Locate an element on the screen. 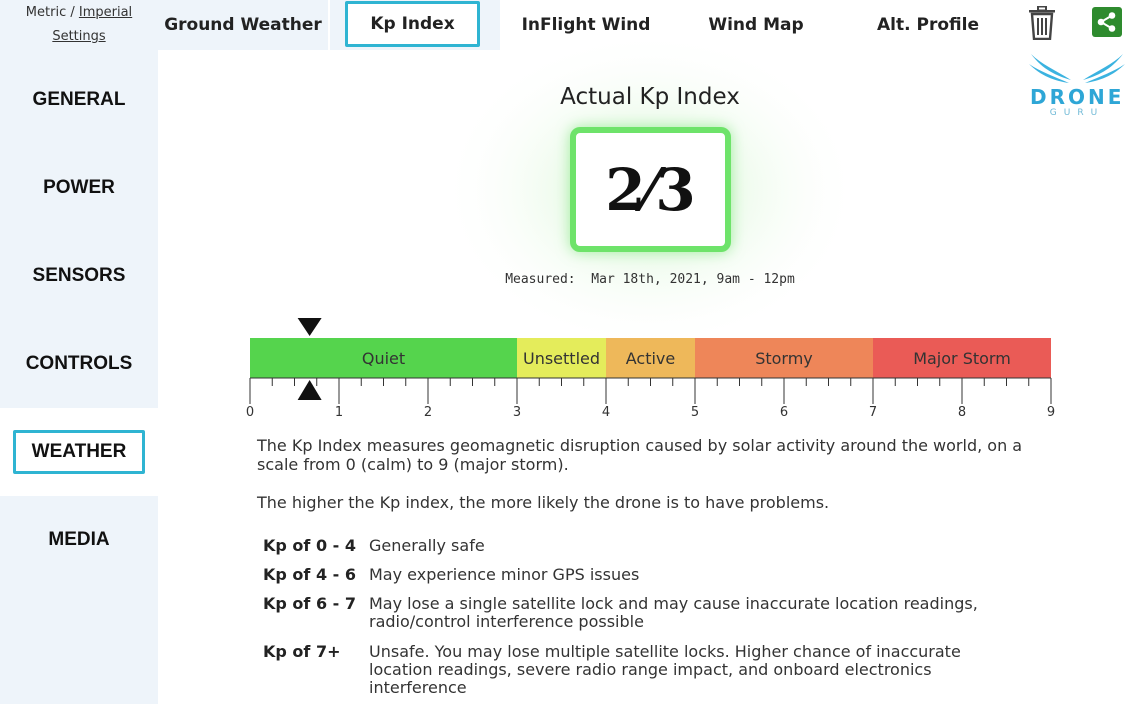 This screenshot has width=1143, height=704. tick-label: 9 is located at coordinates (1051, 412).